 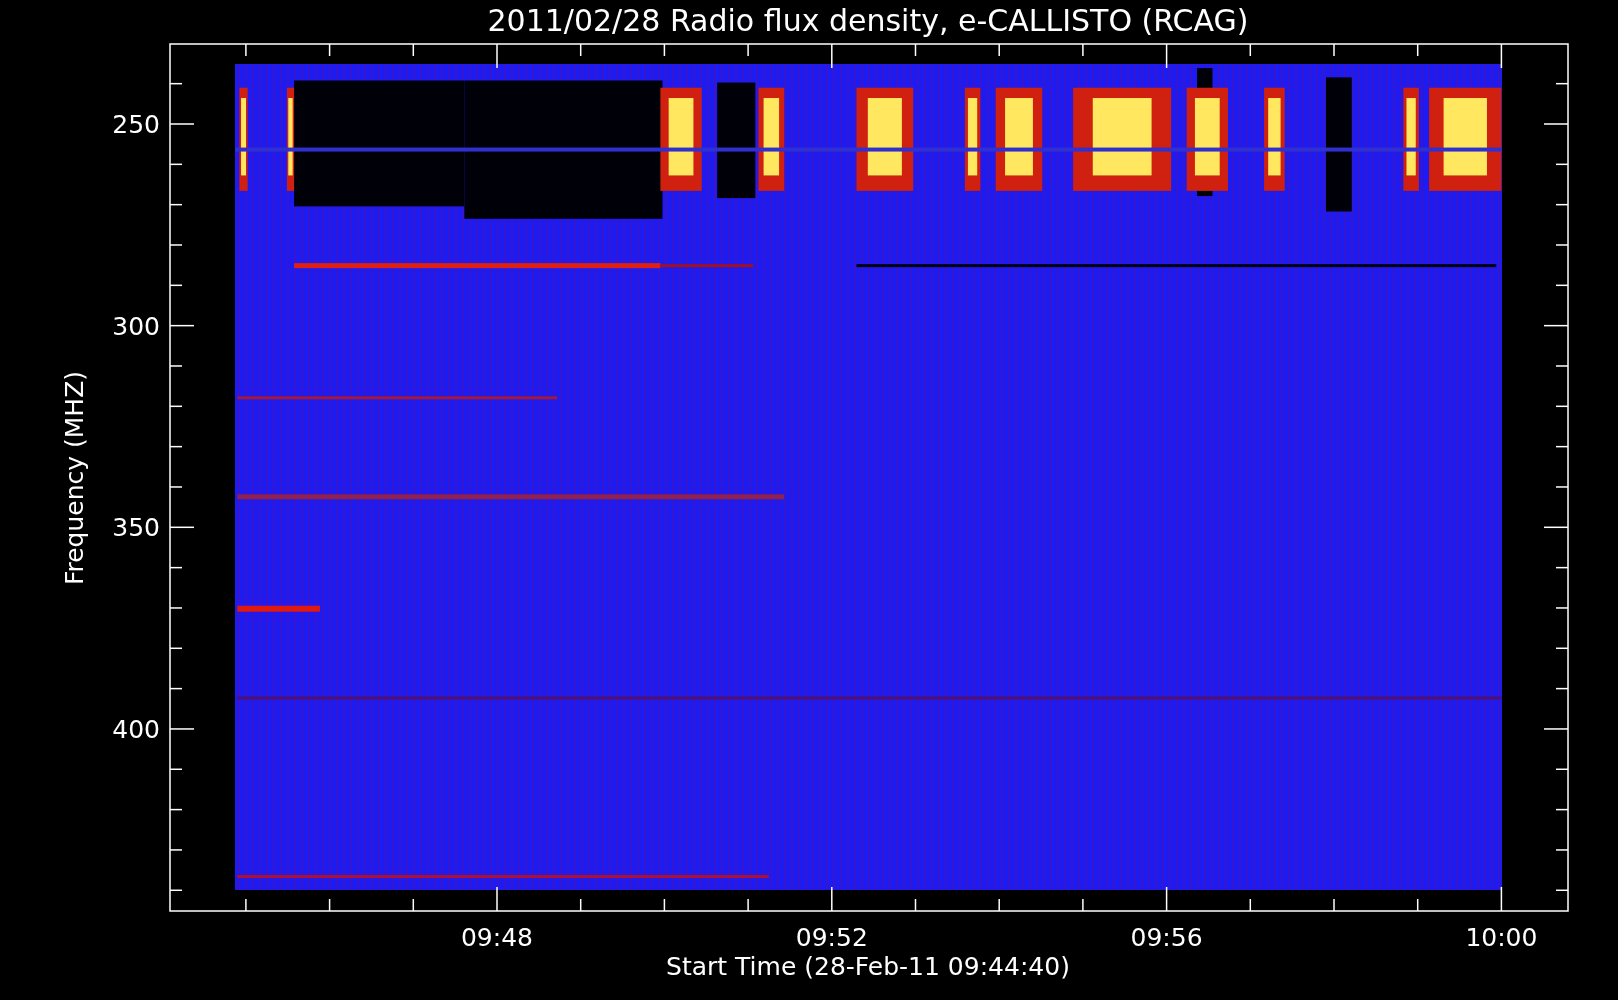 What do you see at coordinates (831, 937) in the screenshot?
I see `tick-label: 09:52` at bounding box center [831, 937].